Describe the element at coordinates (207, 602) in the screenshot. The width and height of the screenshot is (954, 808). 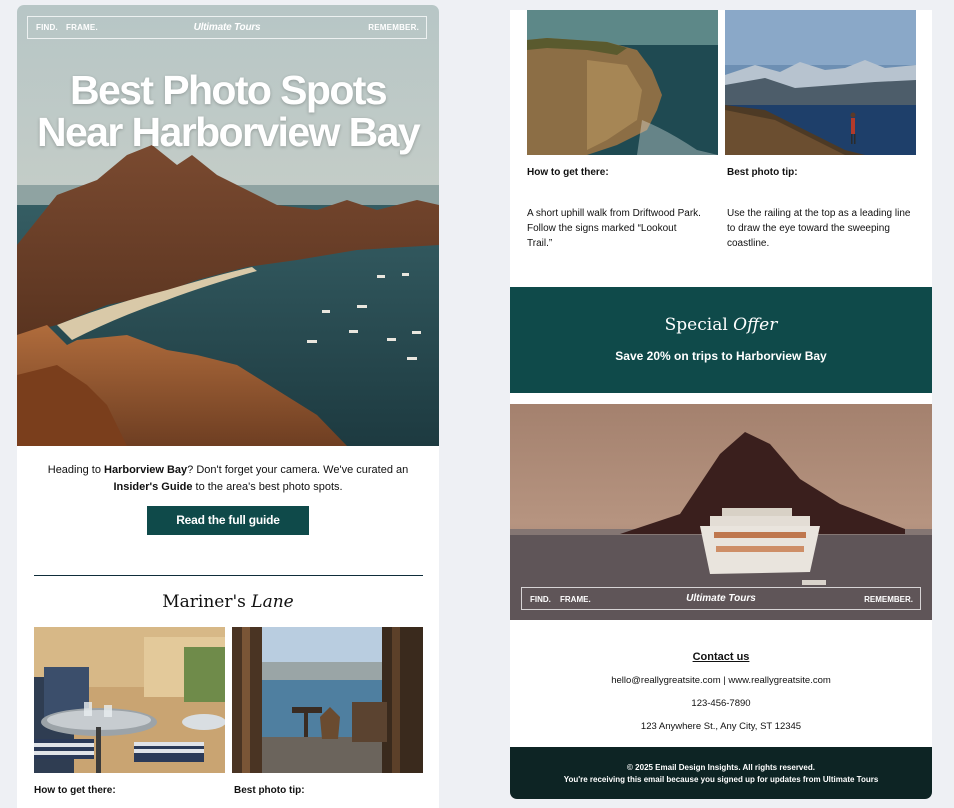
I see `section-title-plain: Mariner's` at that location.